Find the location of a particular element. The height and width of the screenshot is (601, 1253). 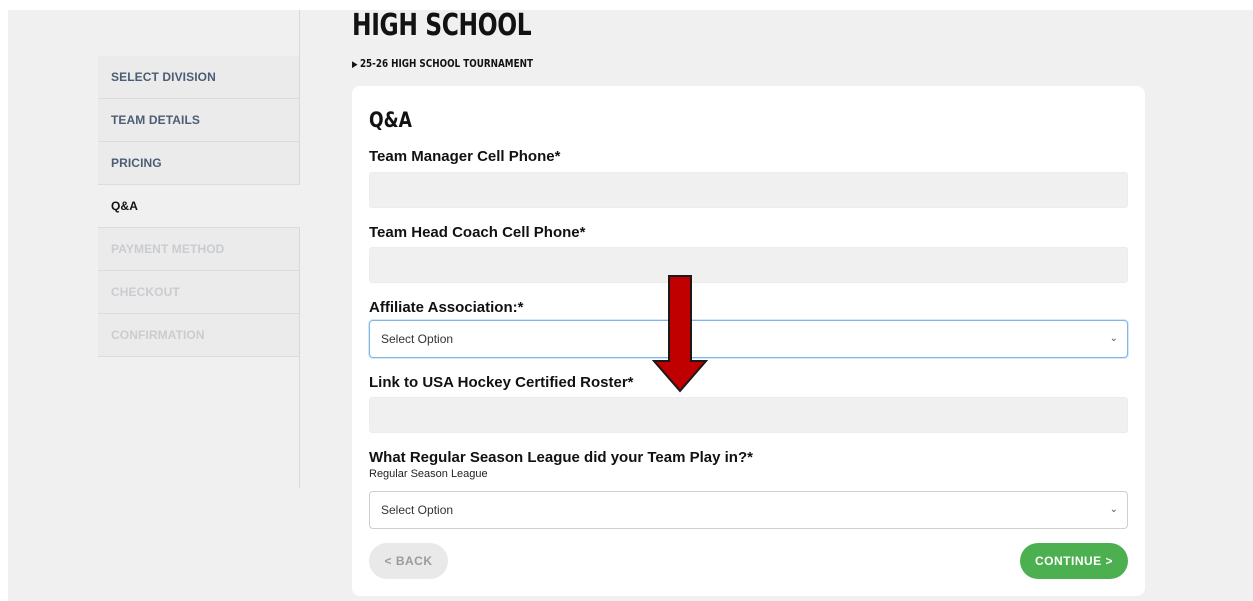

step-qa: Q&A is located at coordinates (199, 206).